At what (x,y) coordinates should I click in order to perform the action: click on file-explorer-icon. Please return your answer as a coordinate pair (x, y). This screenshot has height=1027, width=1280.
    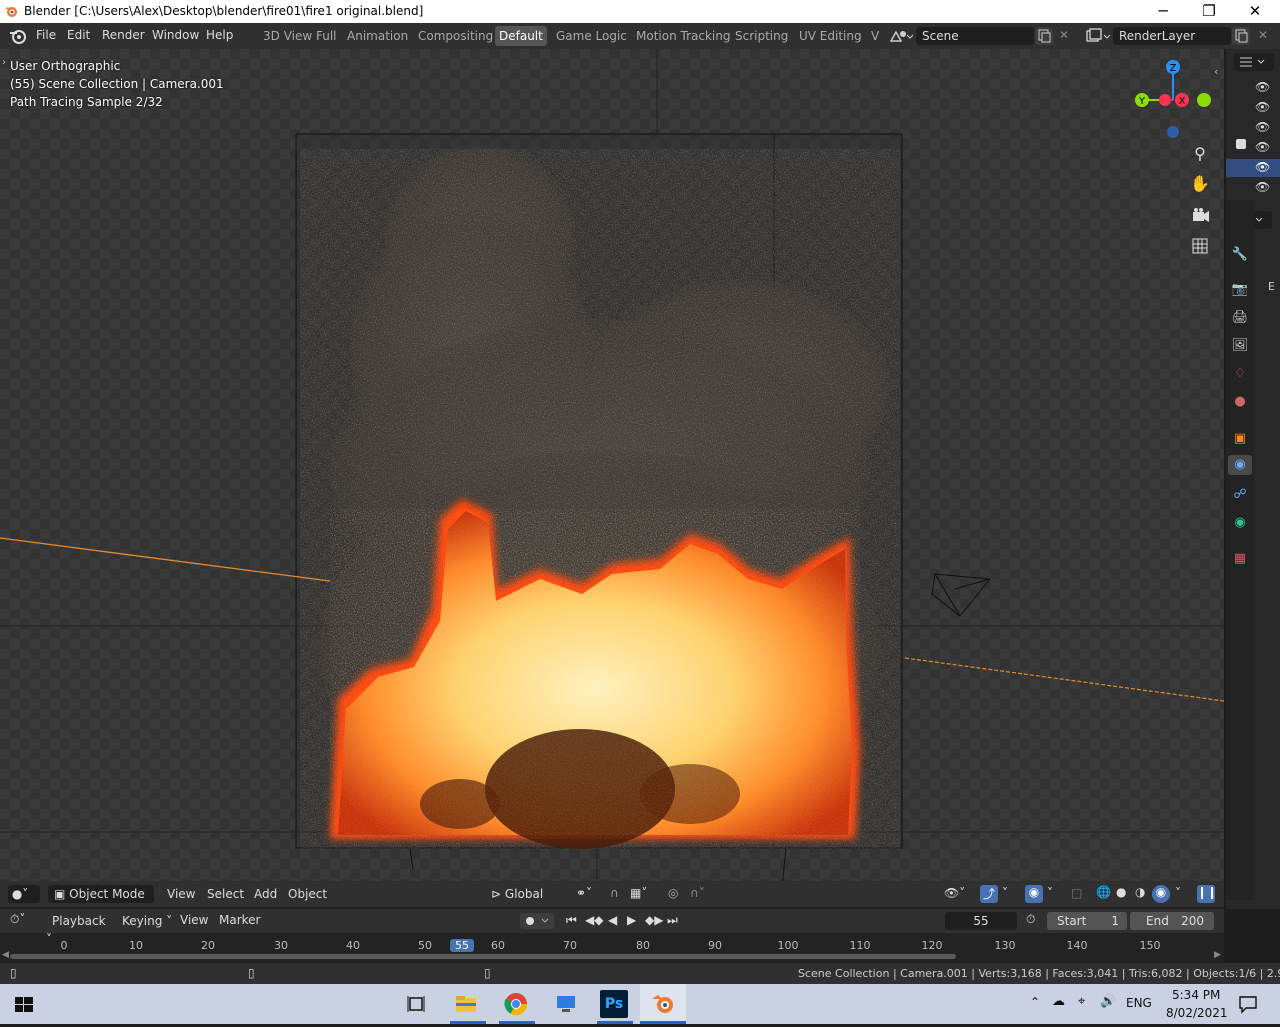
    Looking at the image, I should click on (466, 1004).